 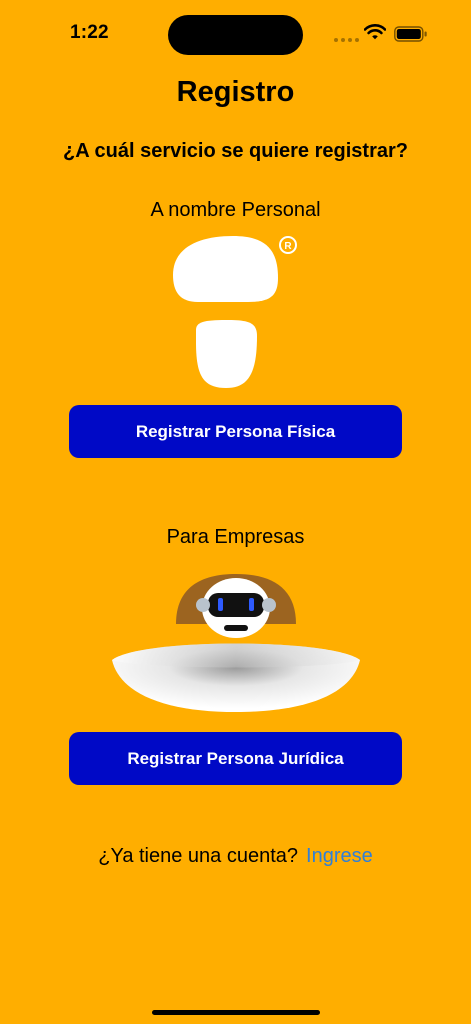 What do you see at coordinates (198, 856) in the screenshot?
I see `login-prompt-text: ¿Ya tiene una cuenta?` at bounding box center [198, 856].